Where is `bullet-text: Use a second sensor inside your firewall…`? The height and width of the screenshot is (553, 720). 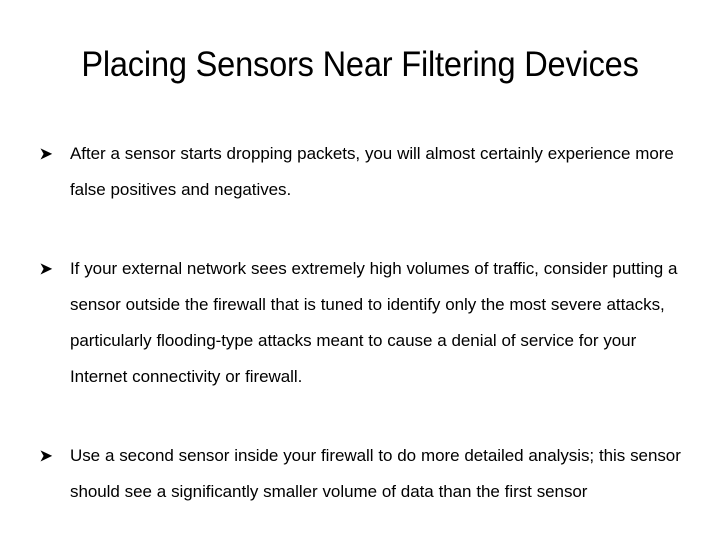
bullet-text: Use a second sensor inside your firewall… is located at coordinates (375, 473).